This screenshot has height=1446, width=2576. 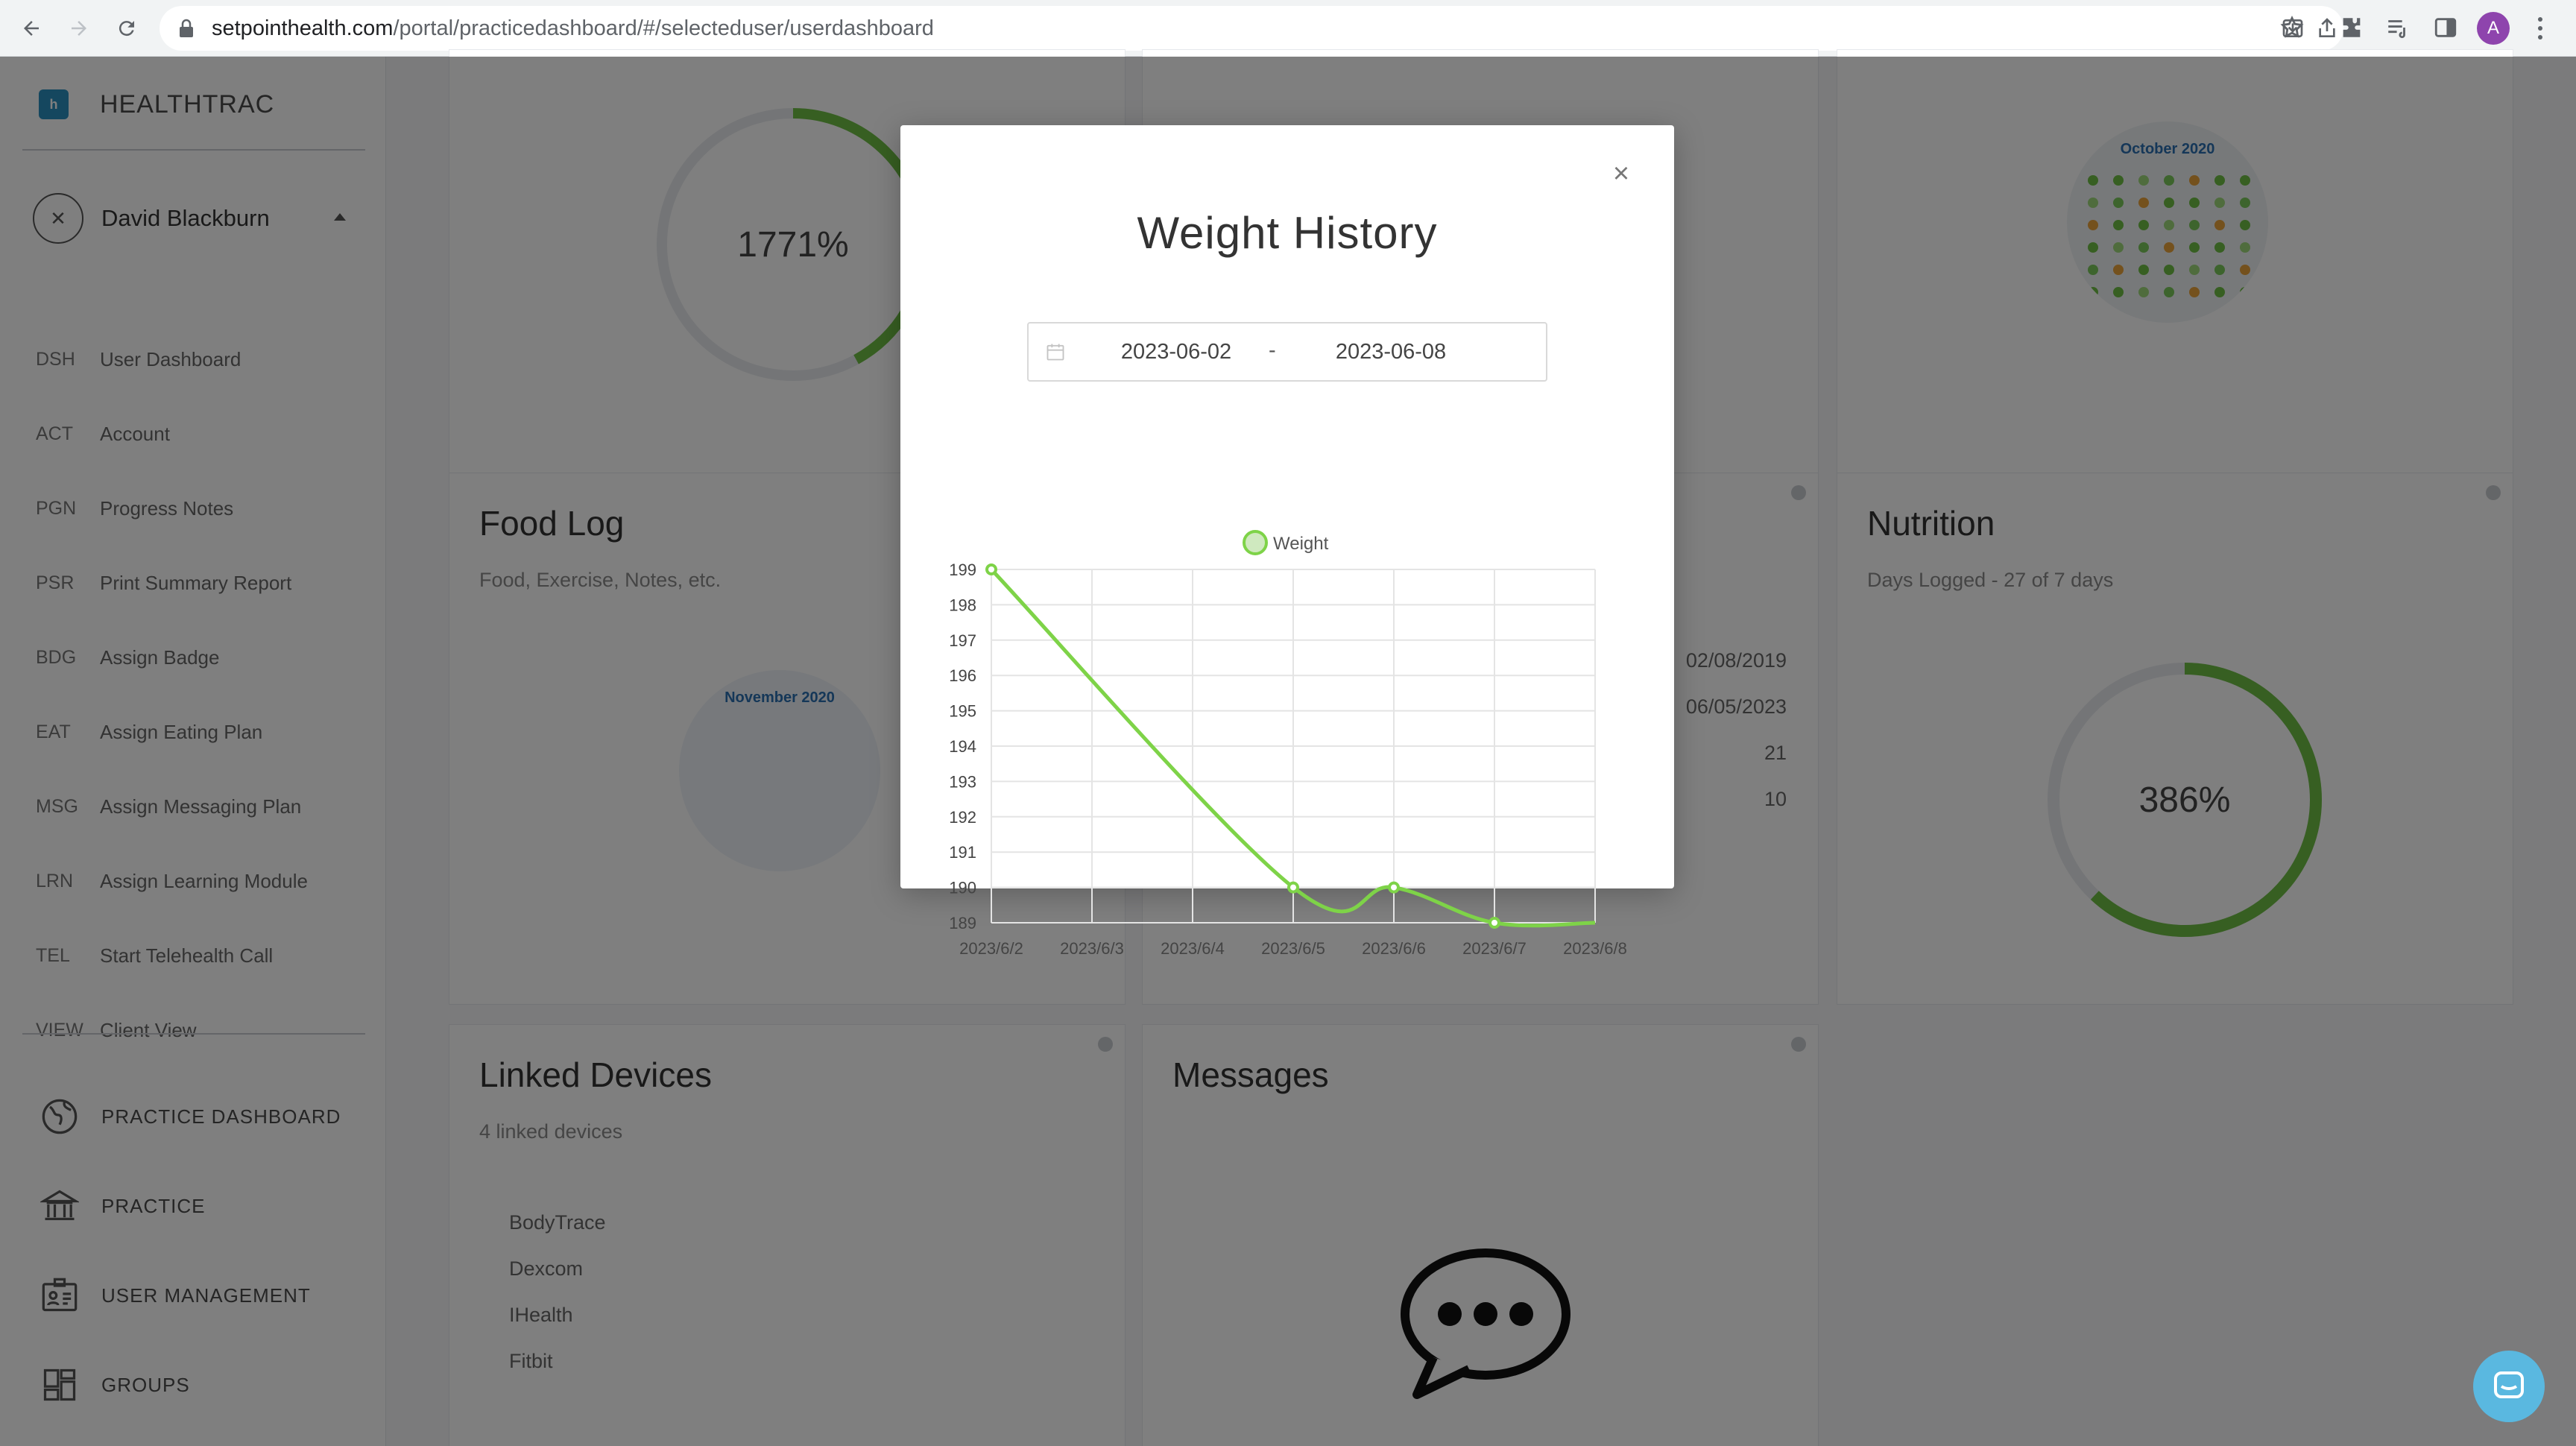 I want to click on y-tick-label: 192, so click(x=962, y=817).